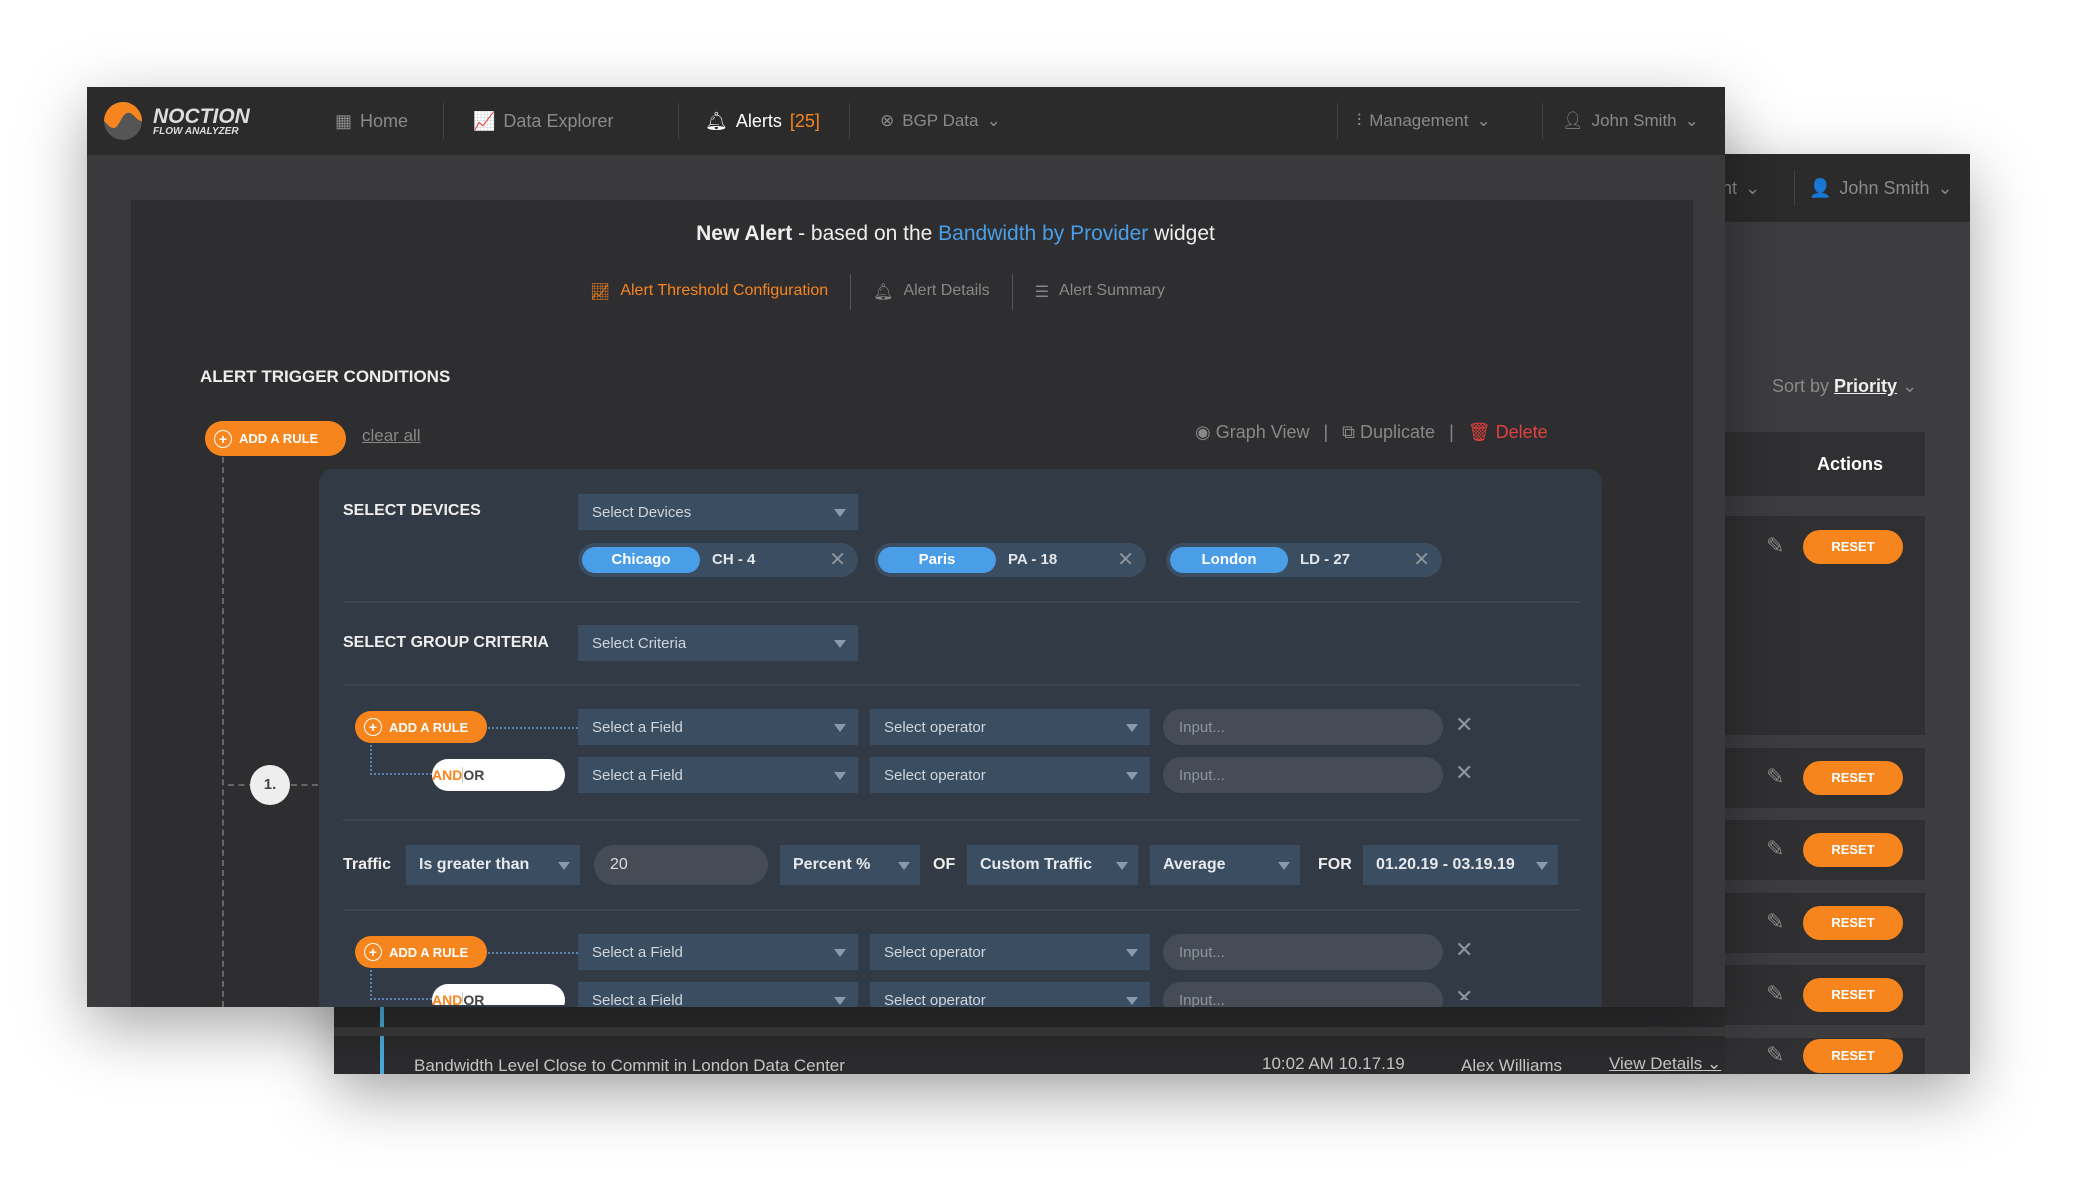 The width and height of the screenshot is (2091, 1199). What do you see at coordinates (1348, 432) in the screenshot?
I see `copy-icon: ⧉` at bounding box center [1348, 432].